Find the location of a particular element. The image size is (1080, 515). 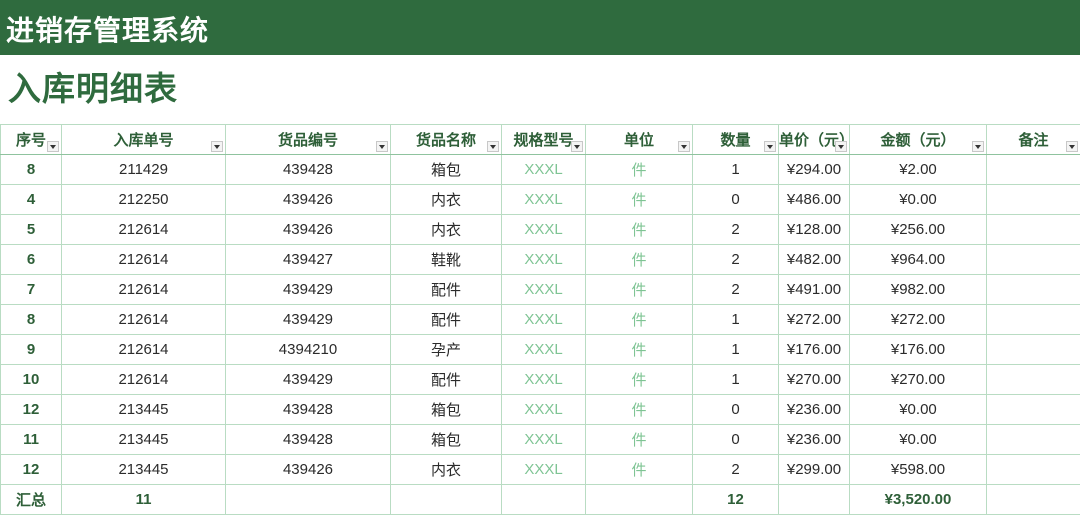

cell-amount: ¥964.00 is located at coordinates (918, 260).